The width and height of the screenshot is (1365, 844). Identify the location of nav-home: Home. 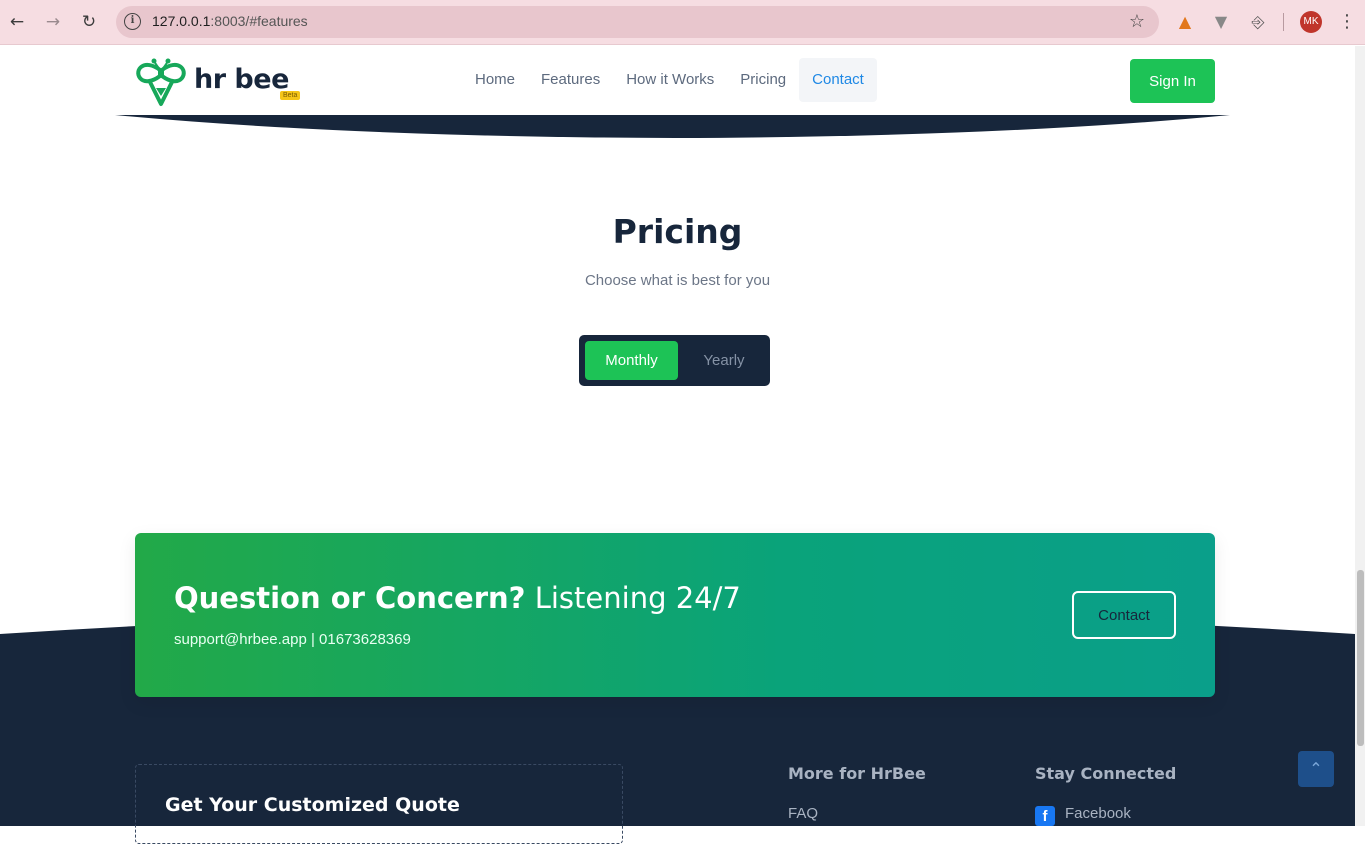
(495, 80).